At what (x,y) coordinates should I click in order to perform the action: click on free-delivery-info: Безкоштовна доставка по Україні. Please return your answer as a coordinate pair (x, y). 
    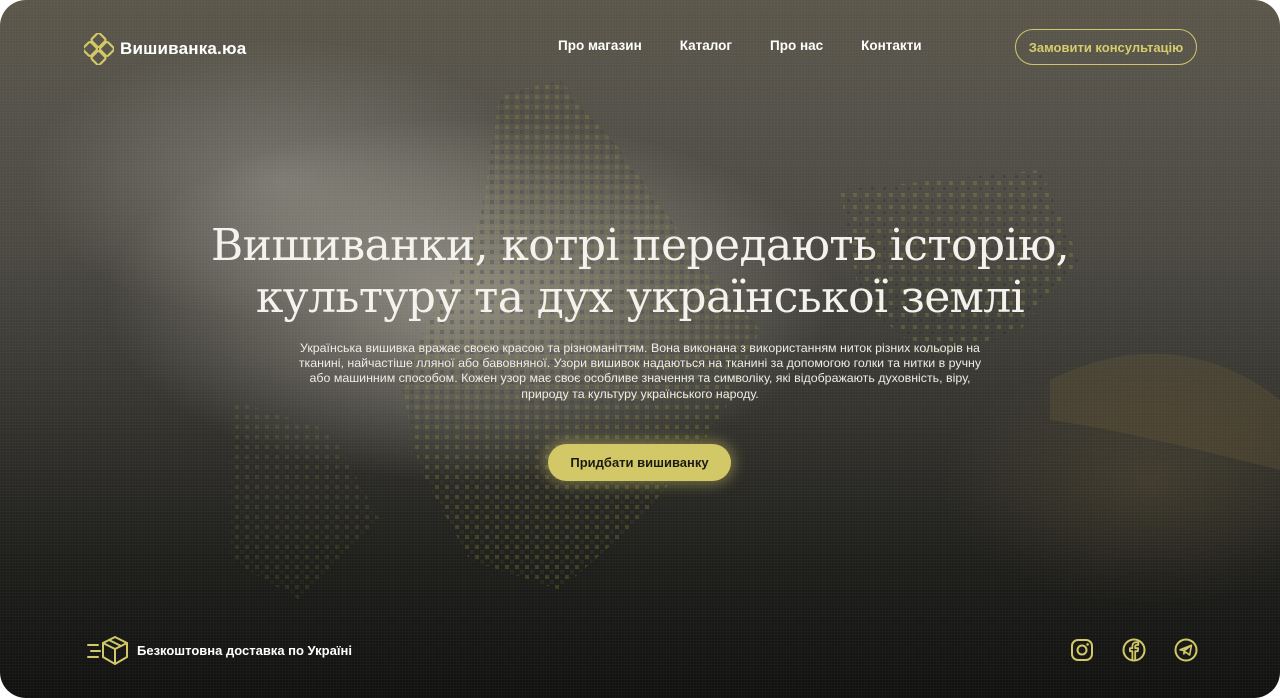
    Looking at the image, I should click on (219, 650).